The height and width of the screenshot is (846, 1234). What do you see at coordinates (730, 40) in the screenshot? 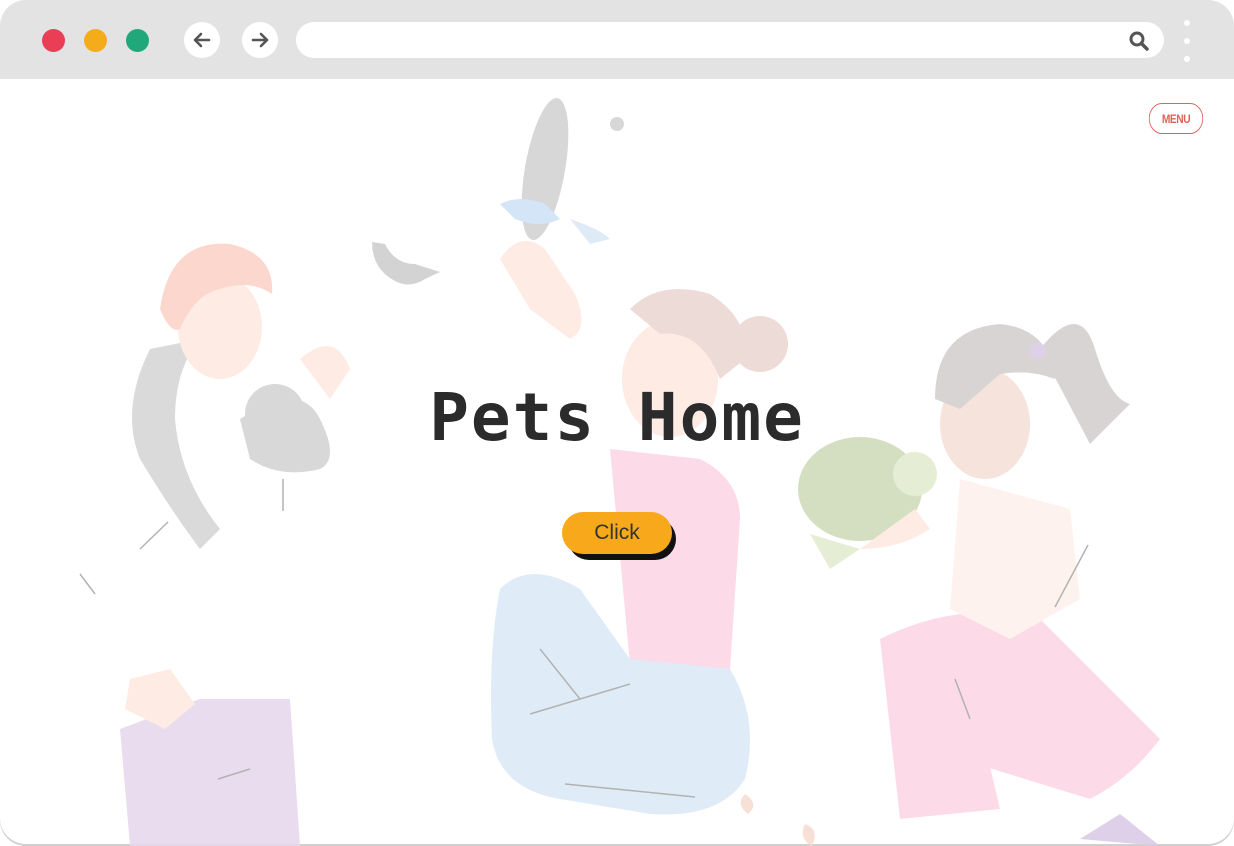
I see `address-bar` at bounding box center [730, 40].